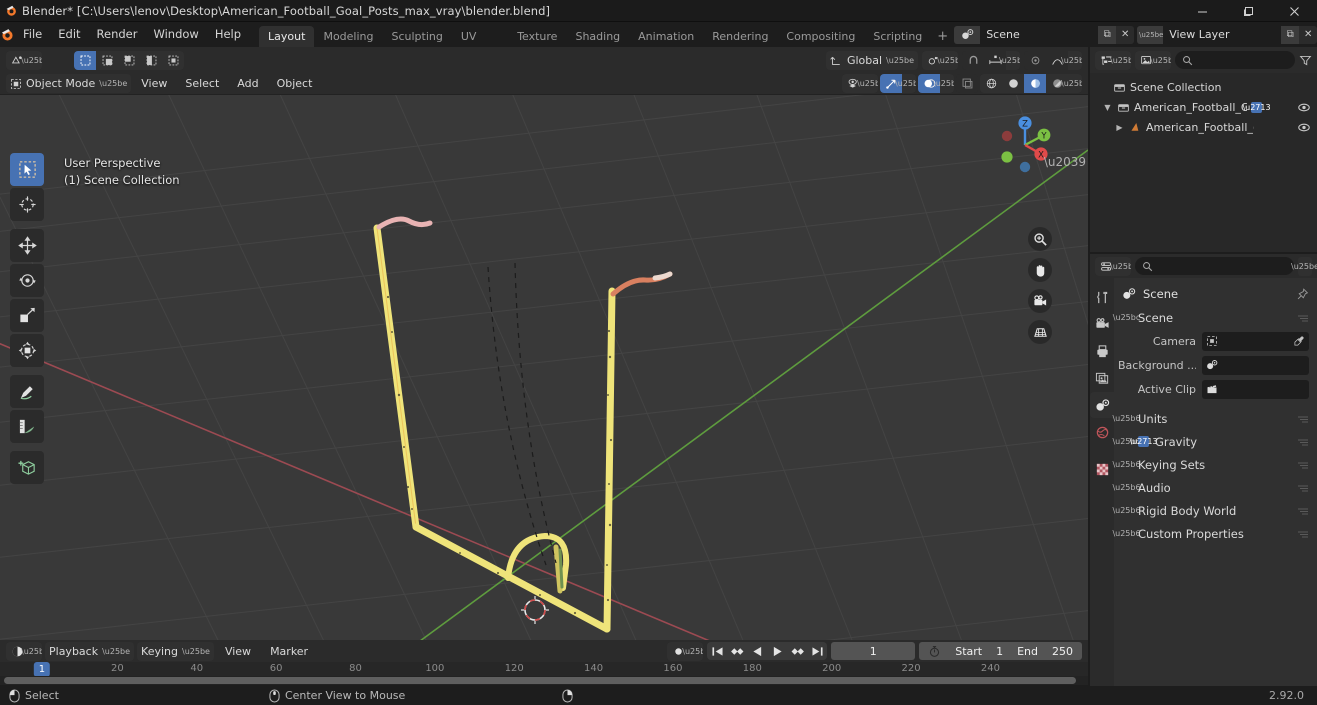 The image size is (1317, 705). I want to click on viewport-menu-object: Object, so click(295, 83).